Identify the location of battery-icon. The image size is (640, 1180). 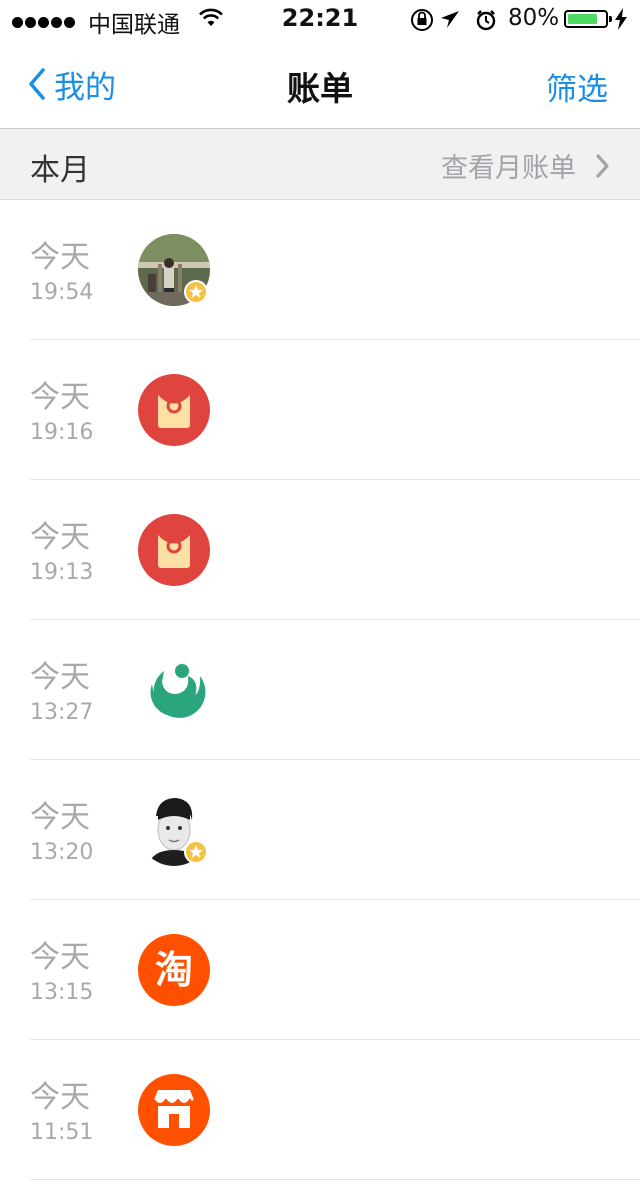
(588, 19).